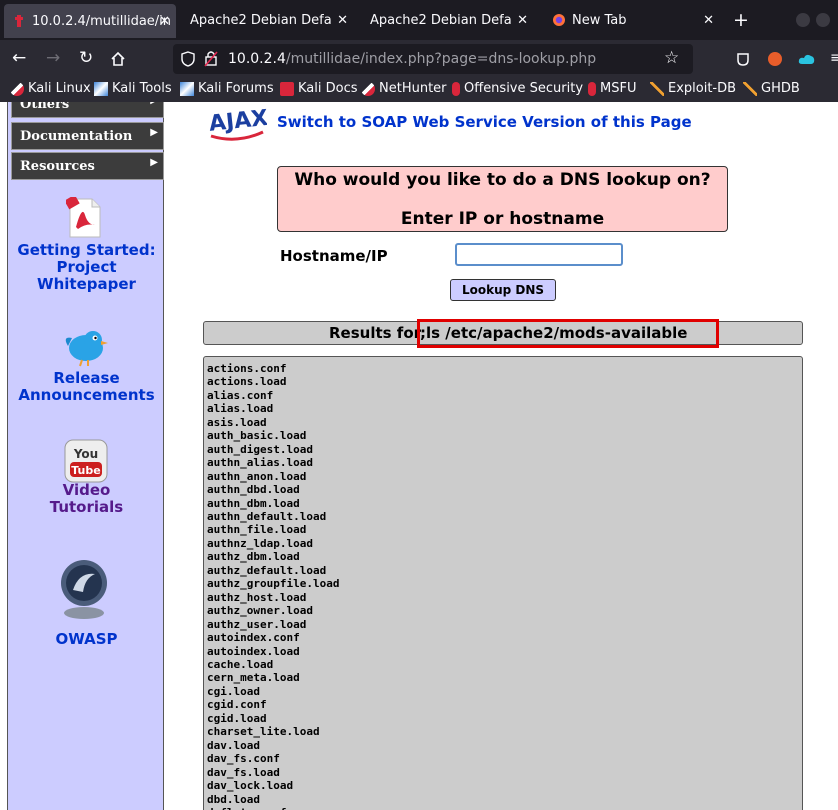  Describe the element at coordinates (257, 59) in the screenshot. I see `url-host: 10.0.2.4` at that location.